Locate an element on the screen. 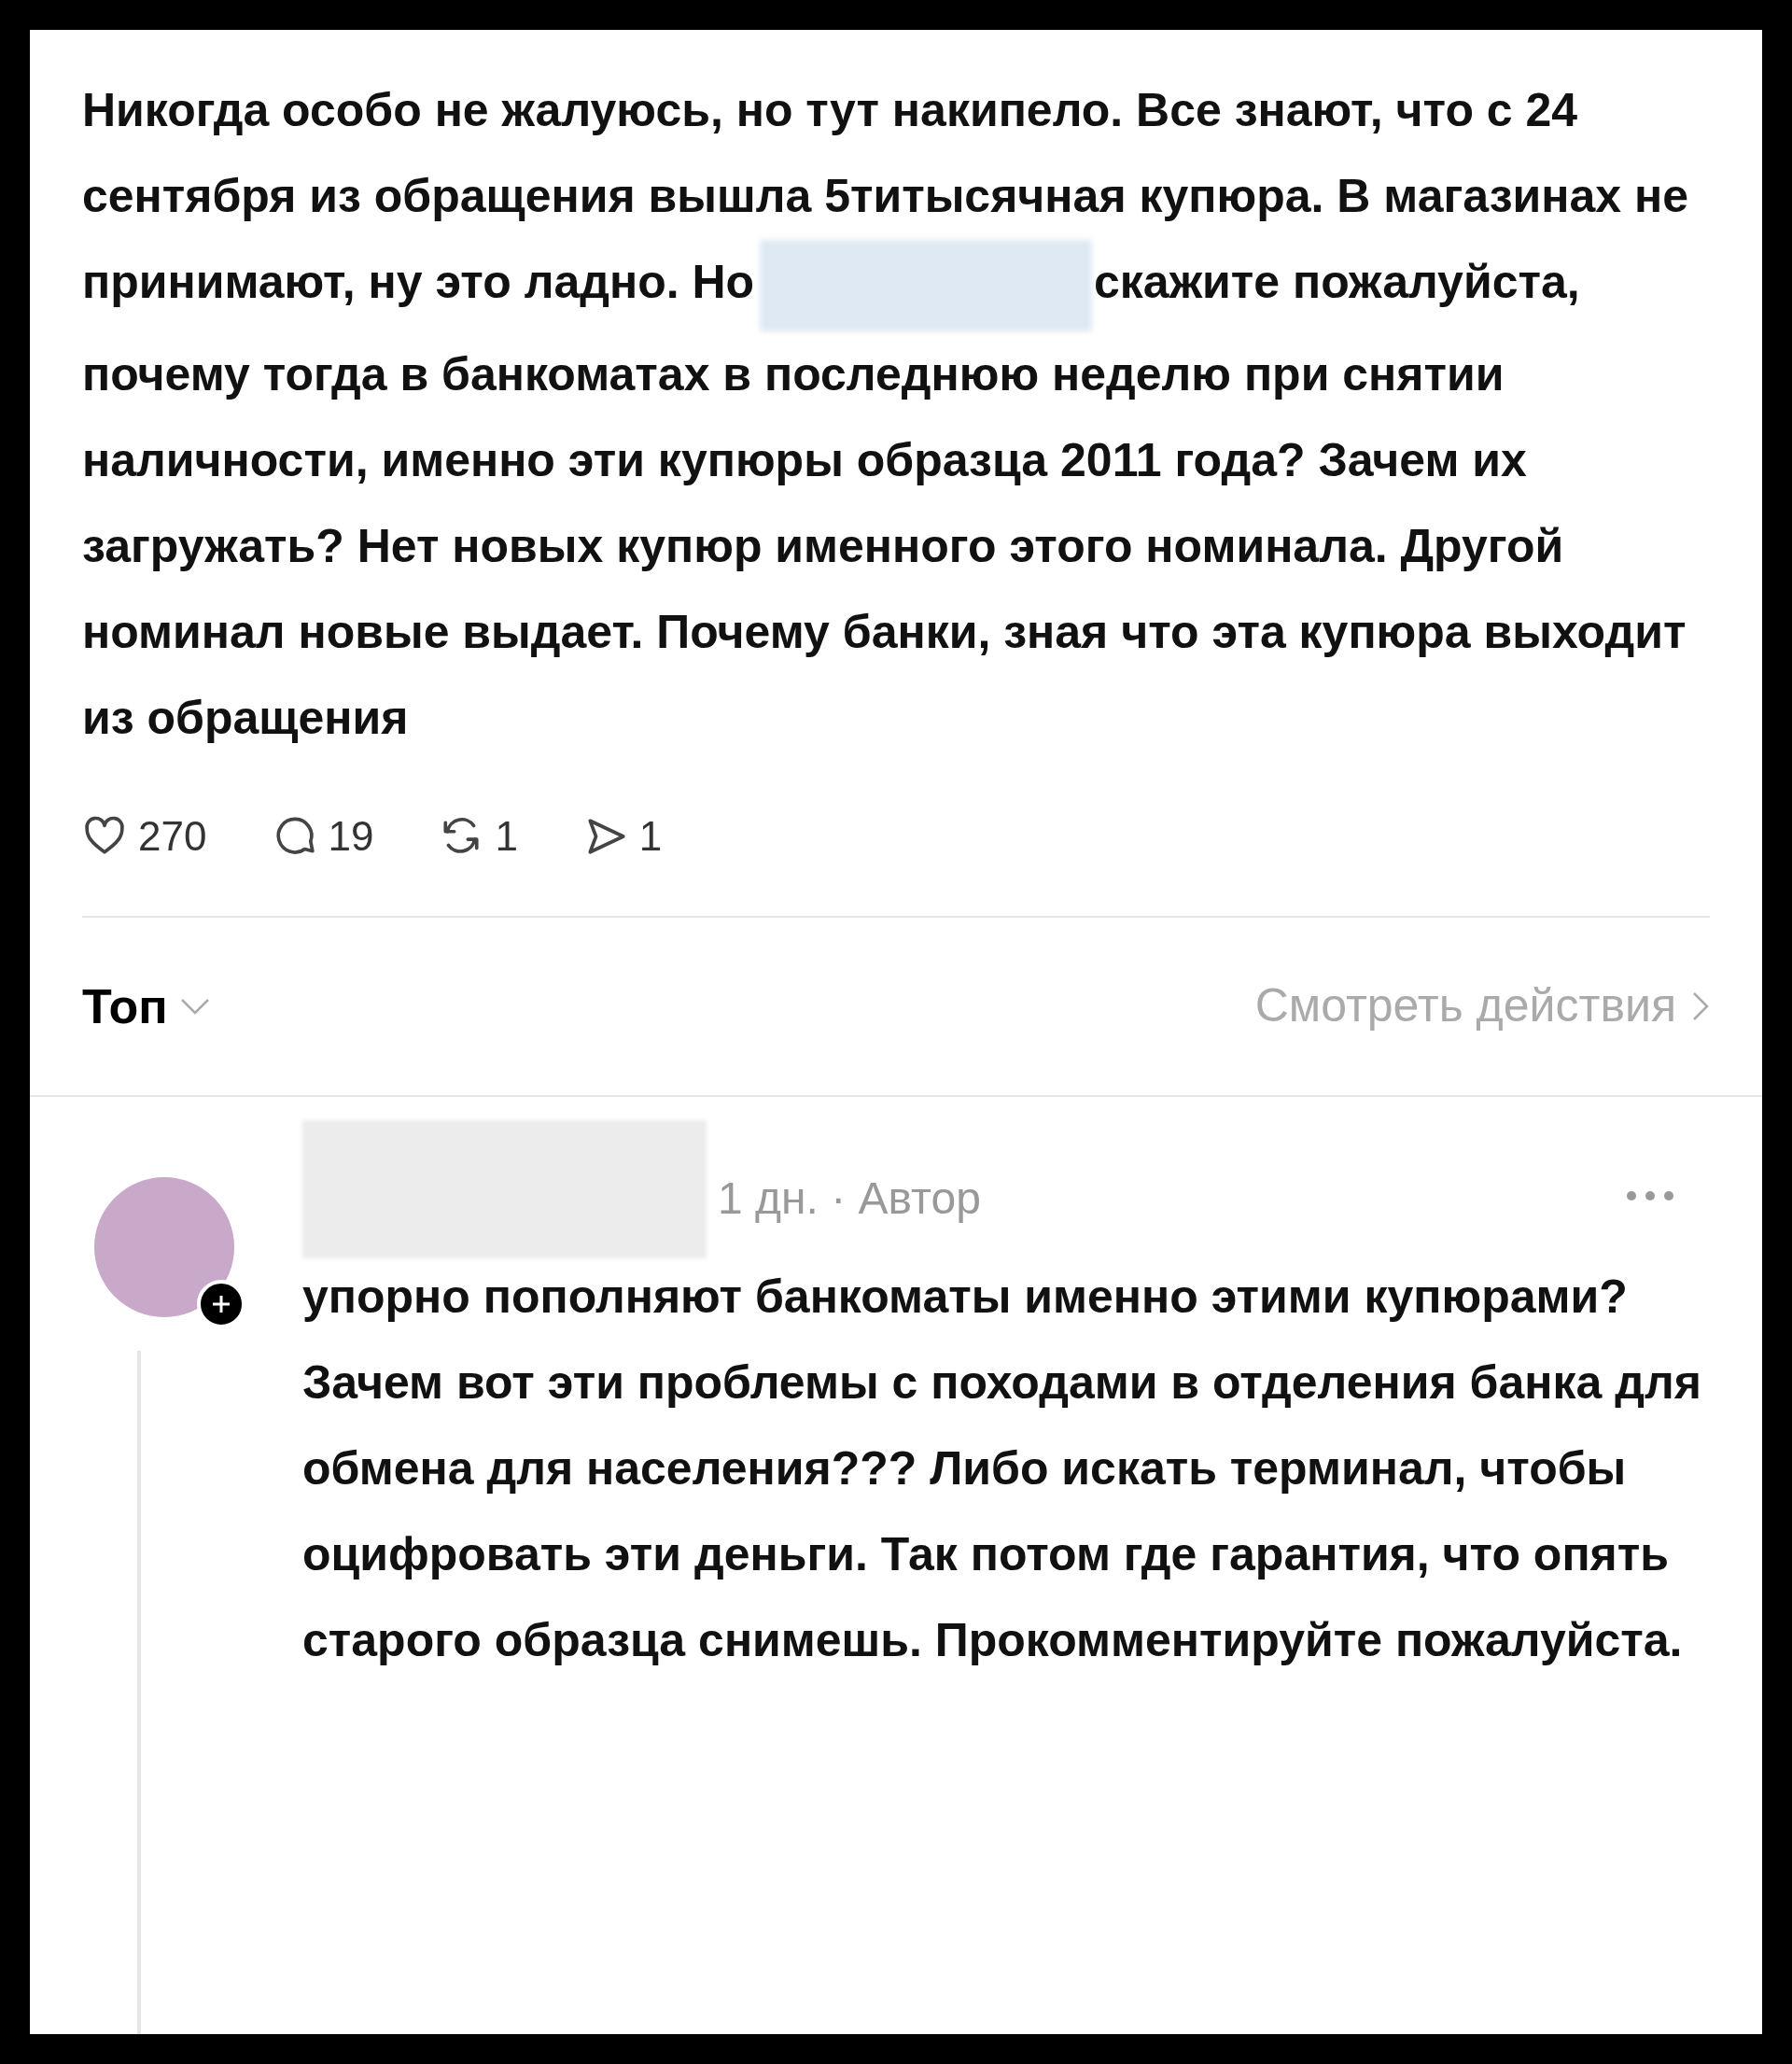 Image resolution: width=1792 pixels, height=2064 pixels. more-icon is located at coordinates (1650, 1195).